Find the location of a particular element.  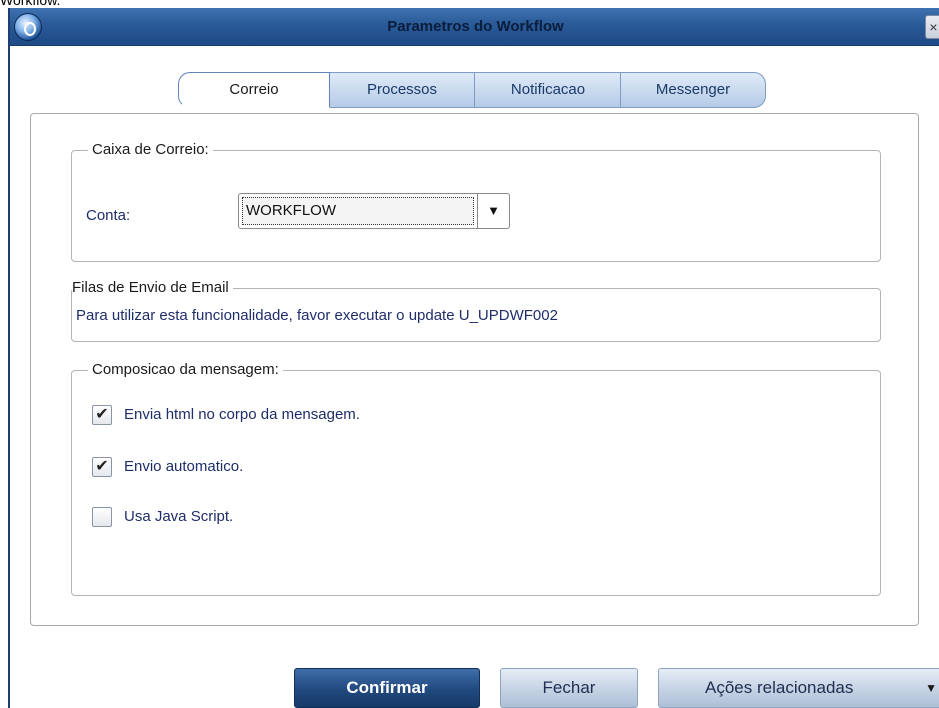

close-button: × is located at coordinates (932, 27).